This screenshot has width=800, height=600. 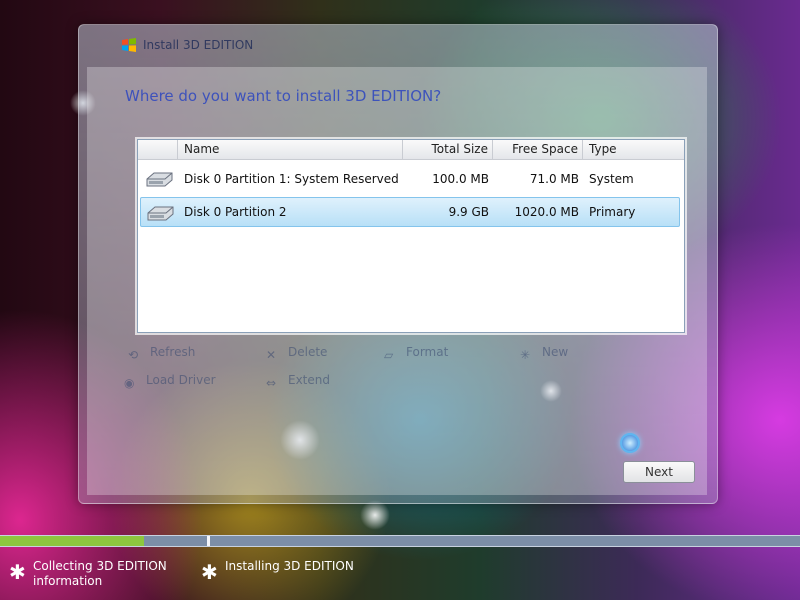 What do you see at coordinates (555, 352) in the screenshot?
I see `new-label: New` at bounding box center [555, 352].